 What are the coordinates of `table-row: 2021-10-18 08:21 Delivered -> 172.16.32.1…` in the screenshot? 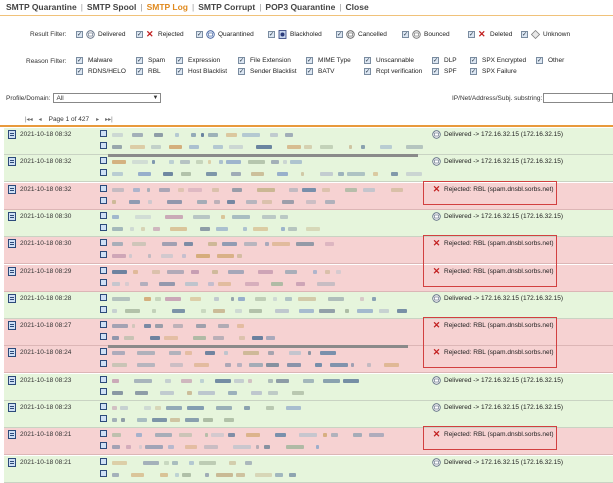 It's located at (308, 469).